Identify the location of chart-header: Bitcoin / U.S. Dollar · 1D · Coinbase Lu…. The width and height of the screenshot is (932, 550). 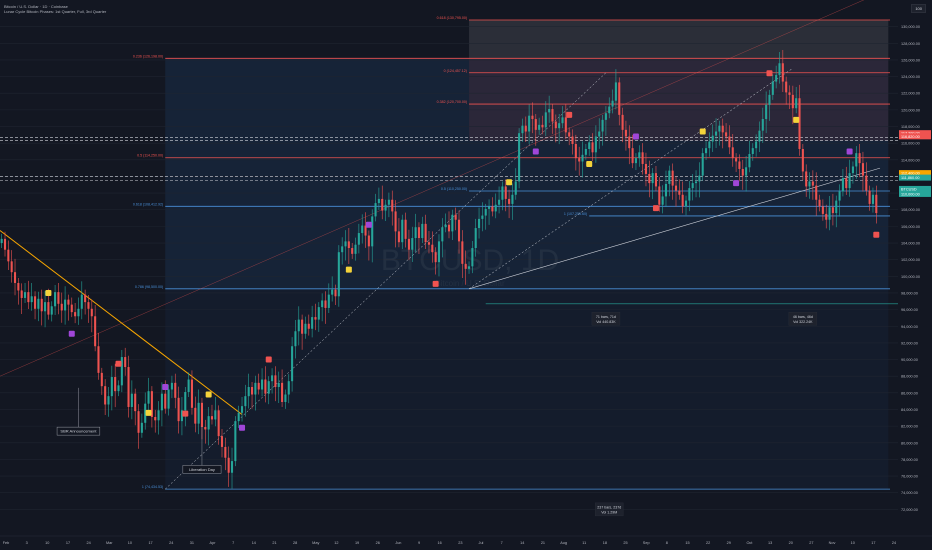
(55, 9).